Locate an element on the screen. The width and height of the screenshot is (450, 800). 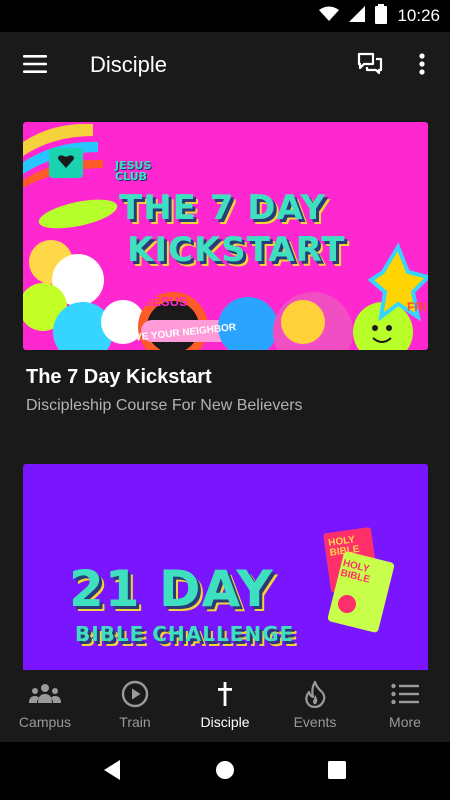
system-recents-button is located at coordinates (337, 772).